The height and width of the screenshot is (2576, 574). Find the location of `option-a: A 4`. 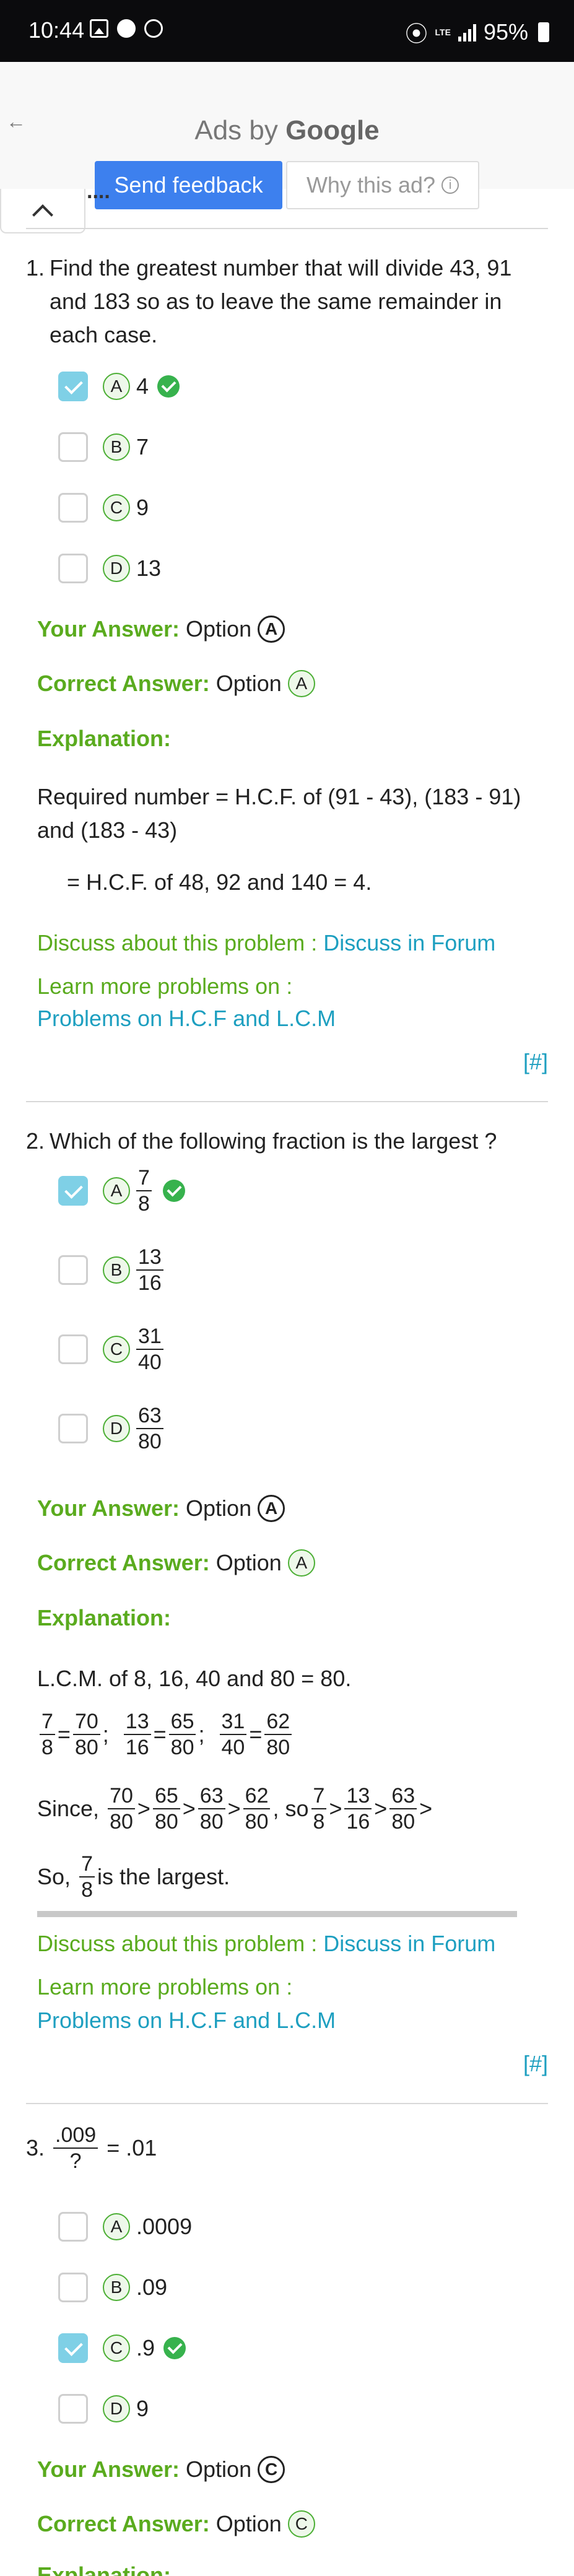

option-a: A 4 is located at coordinates (119, 386).